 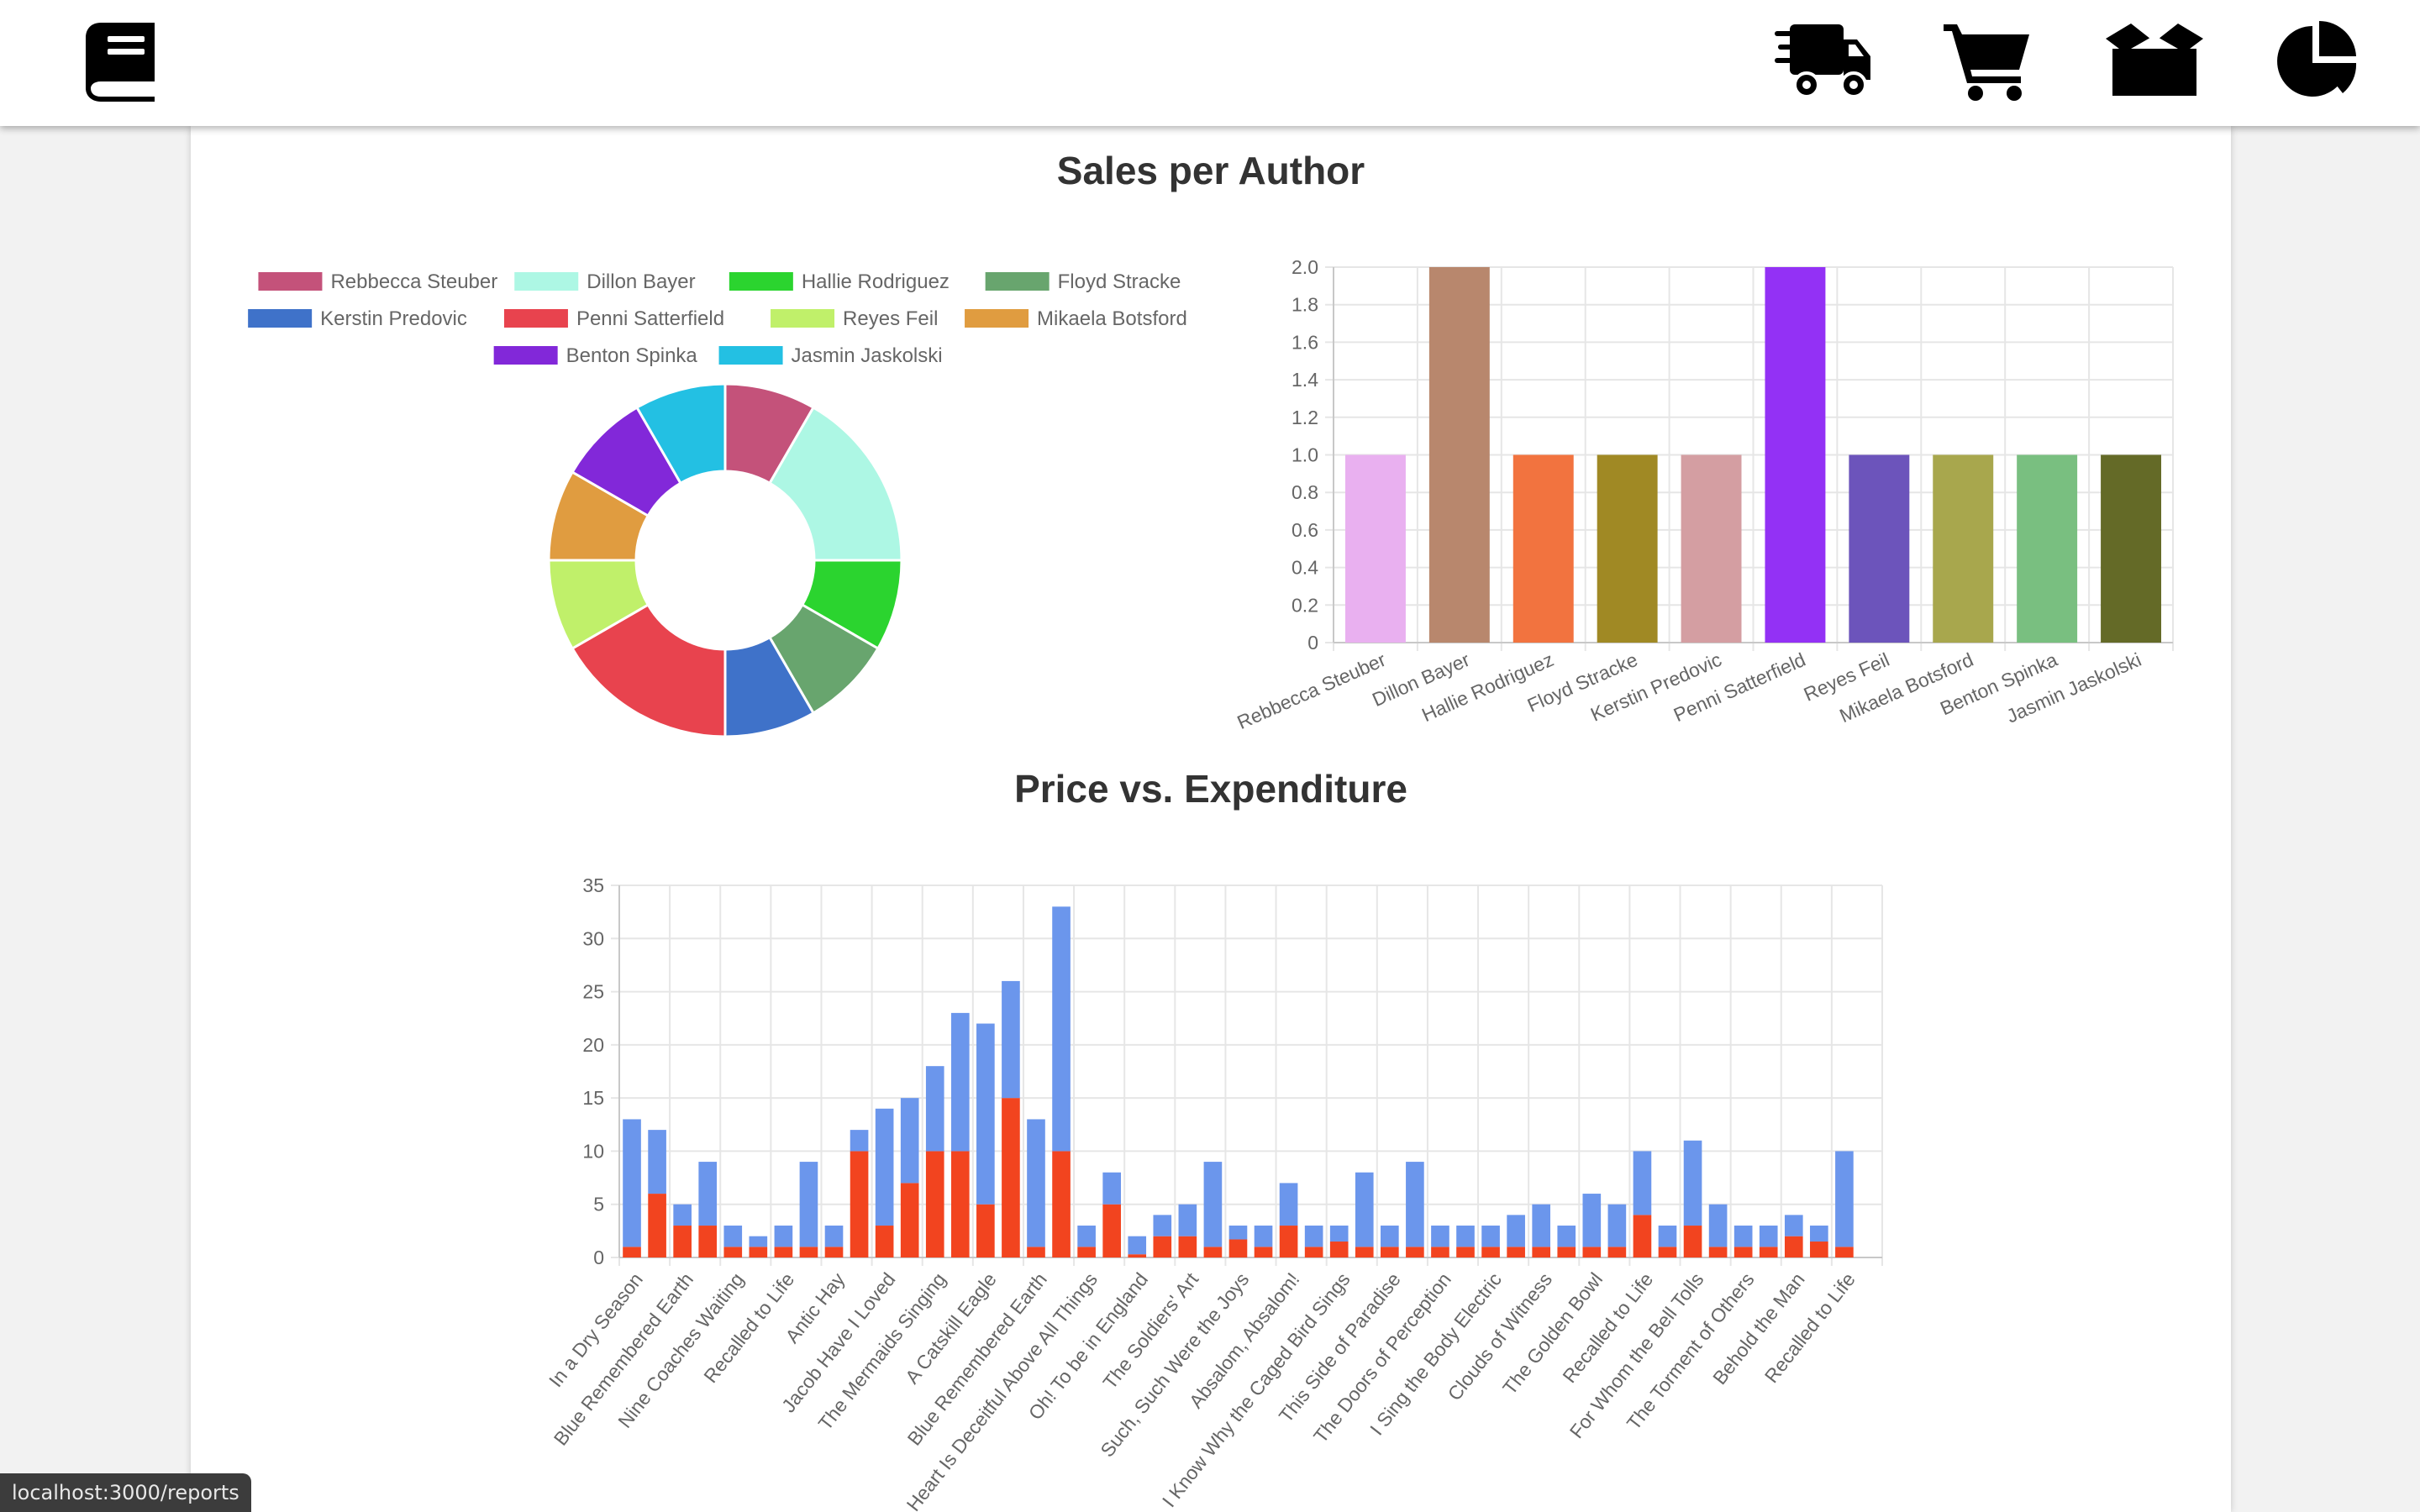 What do you see at coordinates (121, 61) in the screenshot?
I see `book-icon` at bounding box center [121, 61].